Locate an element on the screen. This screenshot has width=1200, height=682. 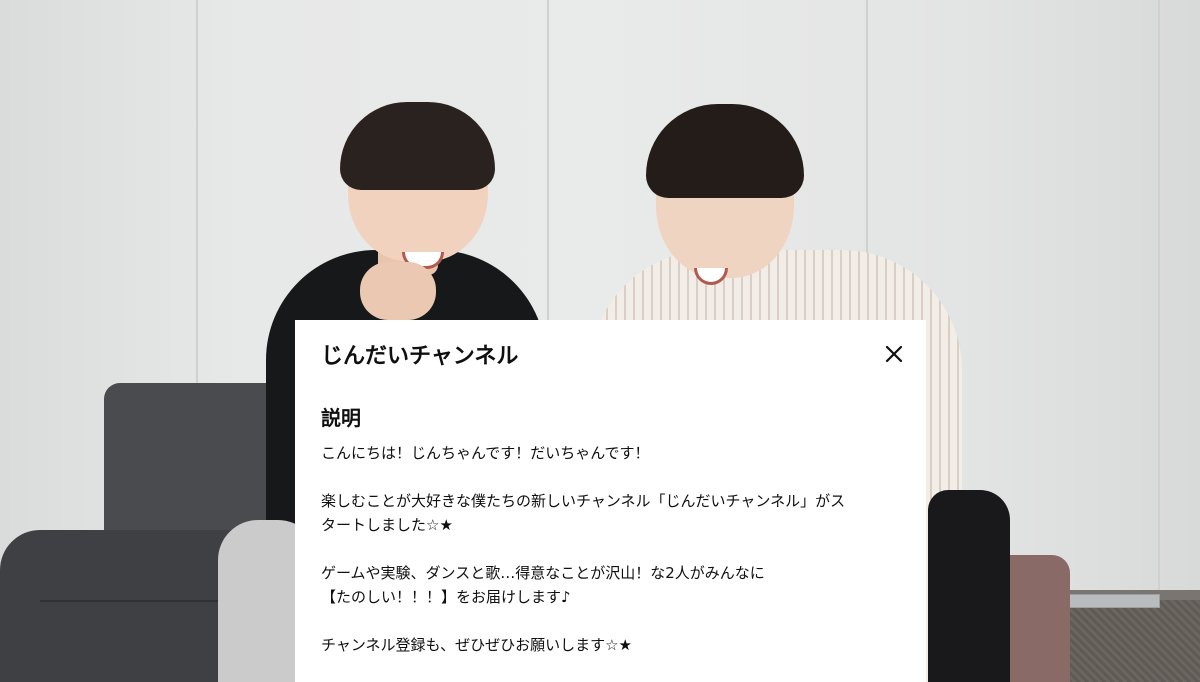
section-title: 説明 is located at coordinates (341, 418).